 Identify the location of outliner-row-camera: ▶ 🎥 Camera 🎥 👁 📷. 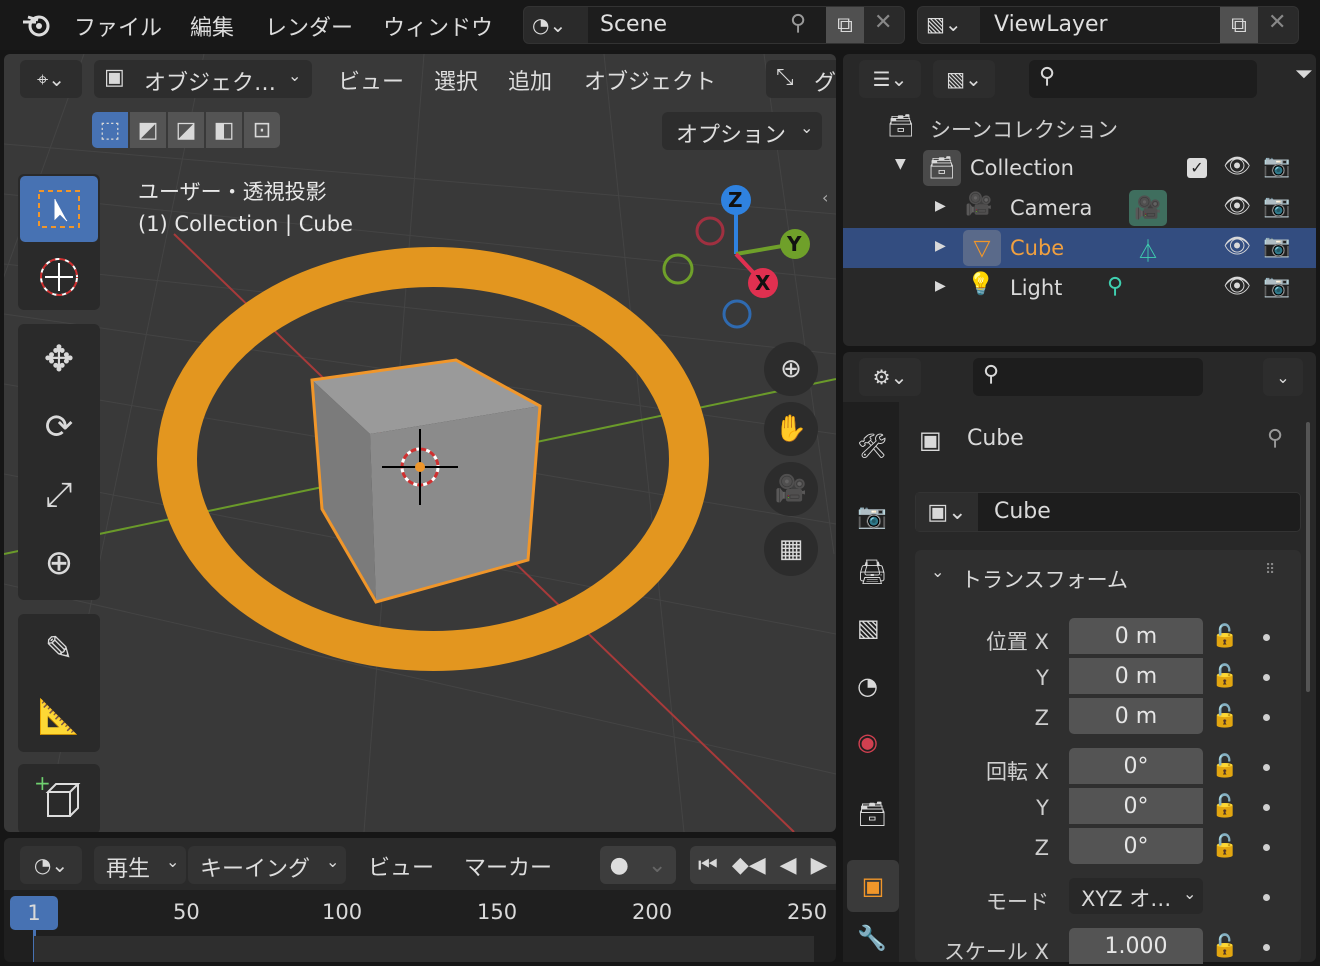
(1079, 208).